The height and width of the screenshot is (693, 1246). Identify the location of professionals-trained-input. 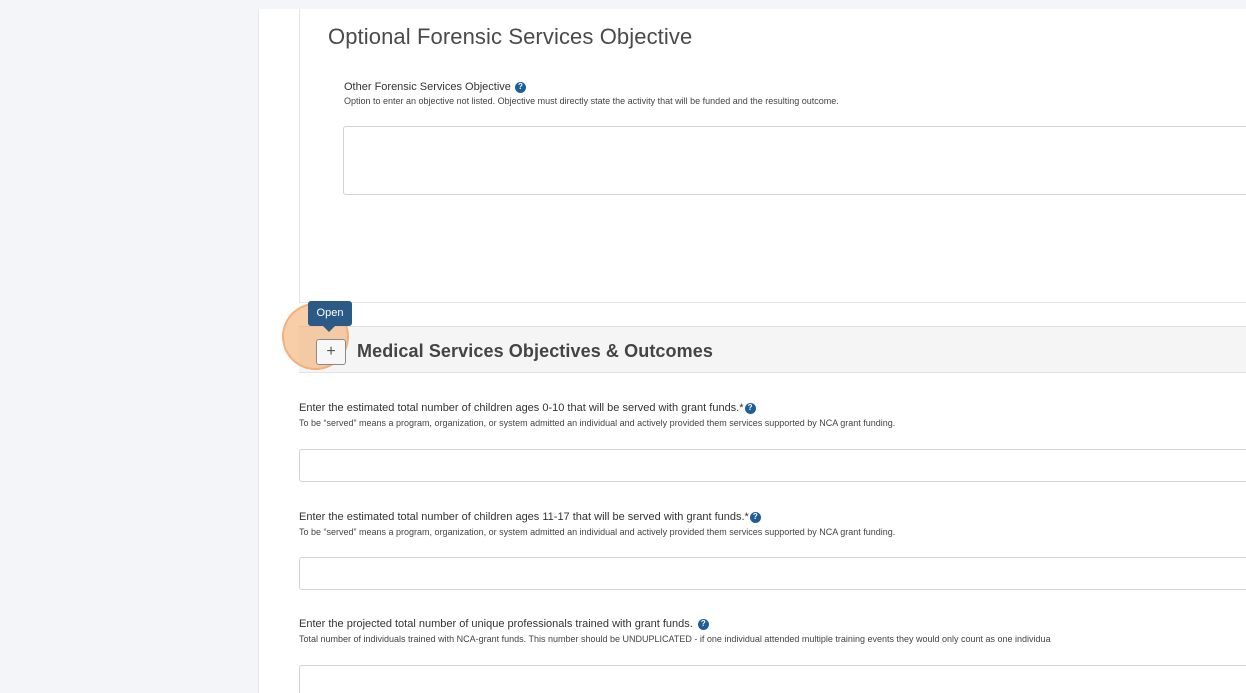
(772, 679).